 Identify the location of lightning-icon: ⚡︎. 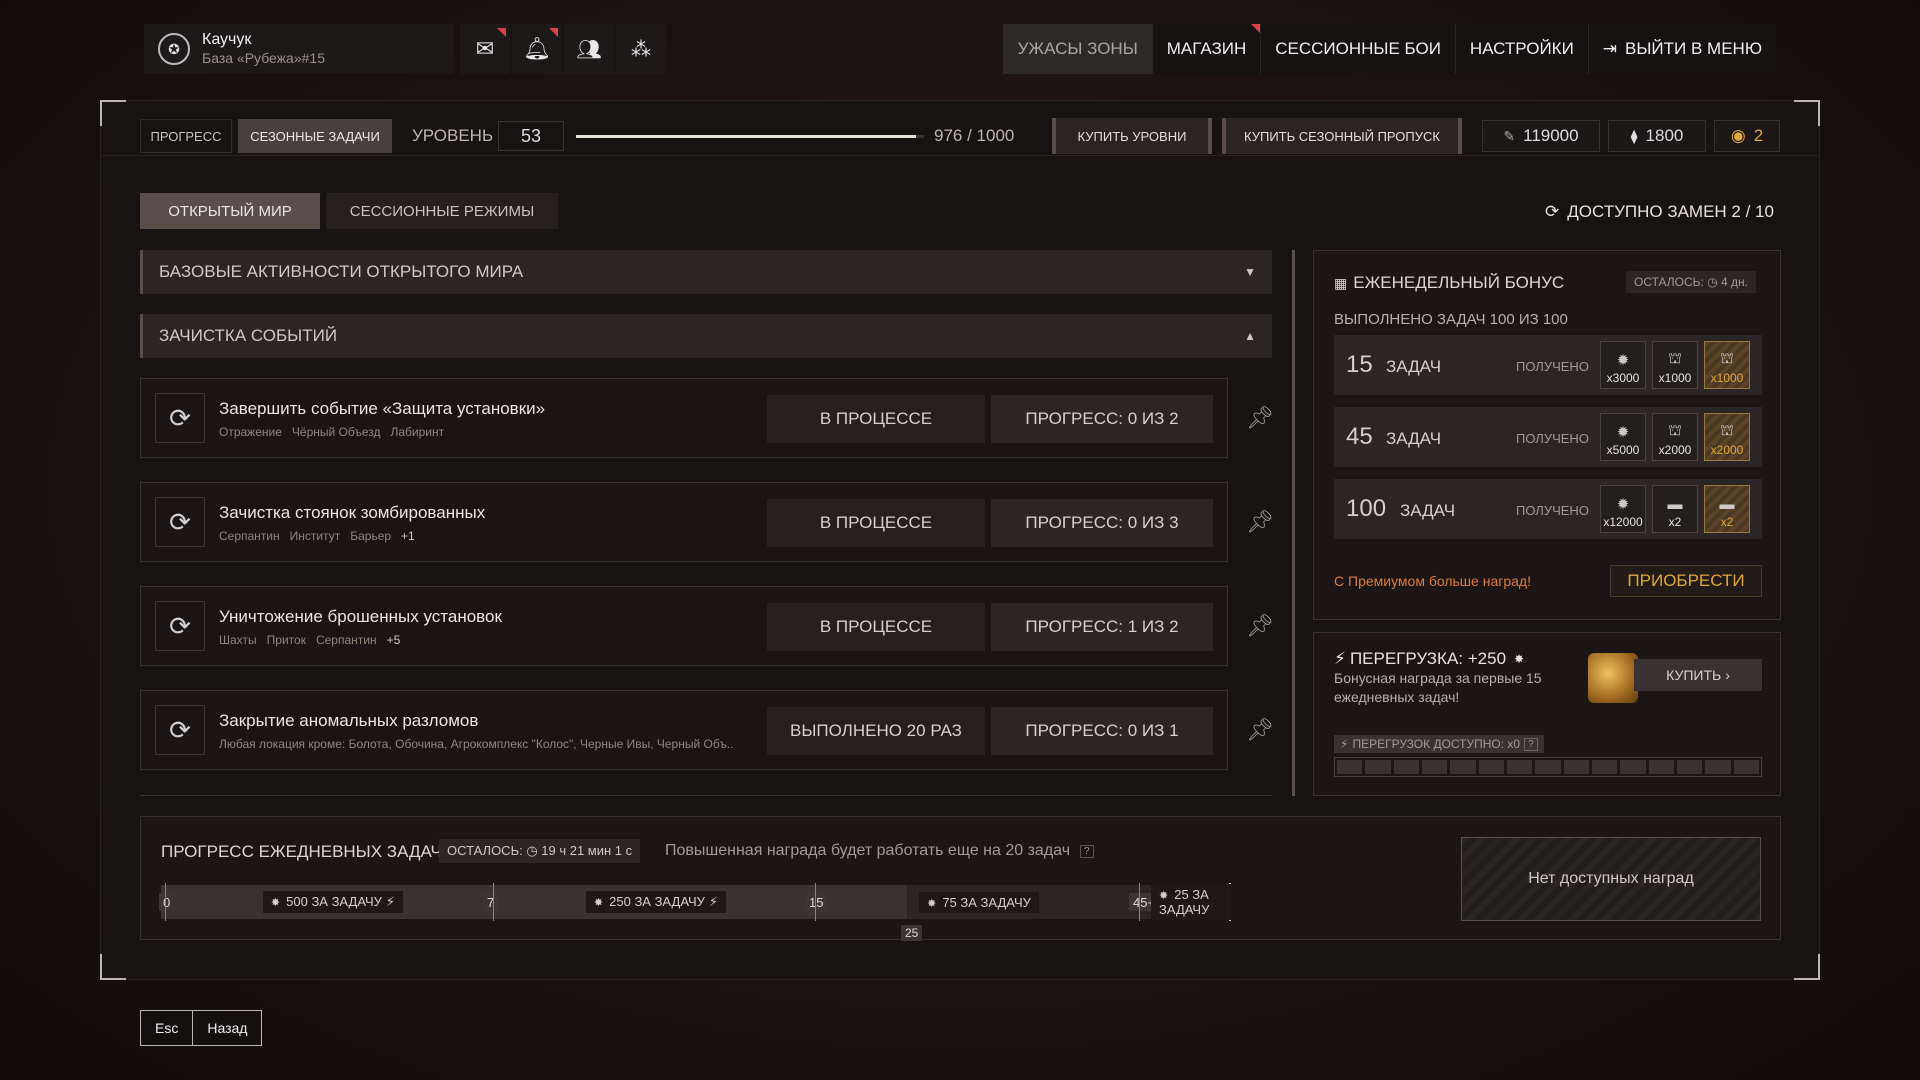
(390, 901).